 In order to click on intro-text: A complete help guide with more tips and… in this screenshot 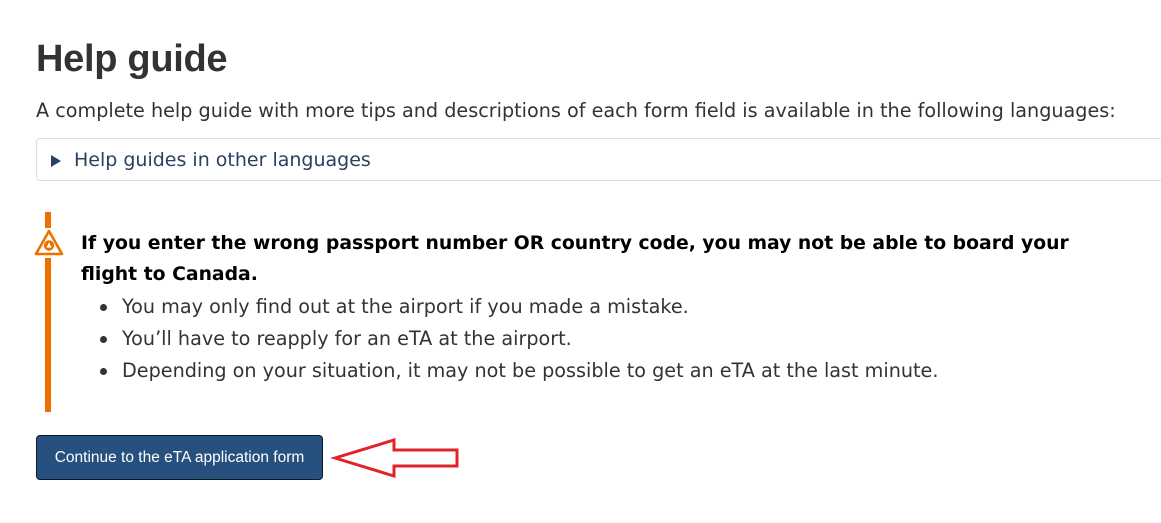, I will do `click(576, 110)`.